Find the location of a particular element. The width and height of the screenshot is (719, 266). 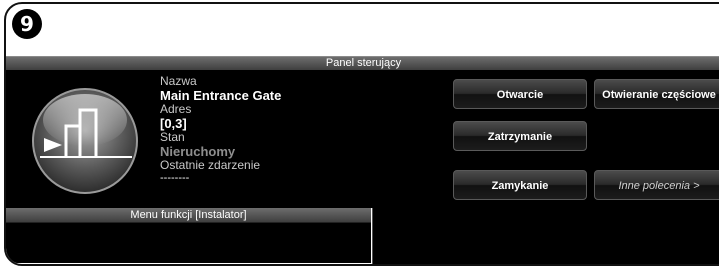

menu-title: Menu funkcji [Instalator] is located at coordinates (188, 215).